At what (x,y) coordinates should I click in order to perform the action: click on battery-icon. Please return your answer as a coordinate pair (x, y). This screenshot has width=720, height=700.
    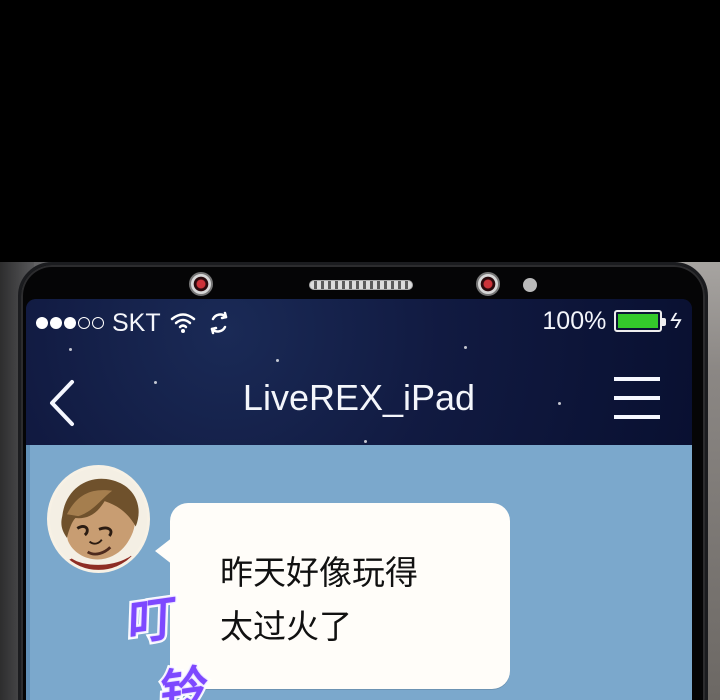
    Looking at the image, I should click on (640, 321).